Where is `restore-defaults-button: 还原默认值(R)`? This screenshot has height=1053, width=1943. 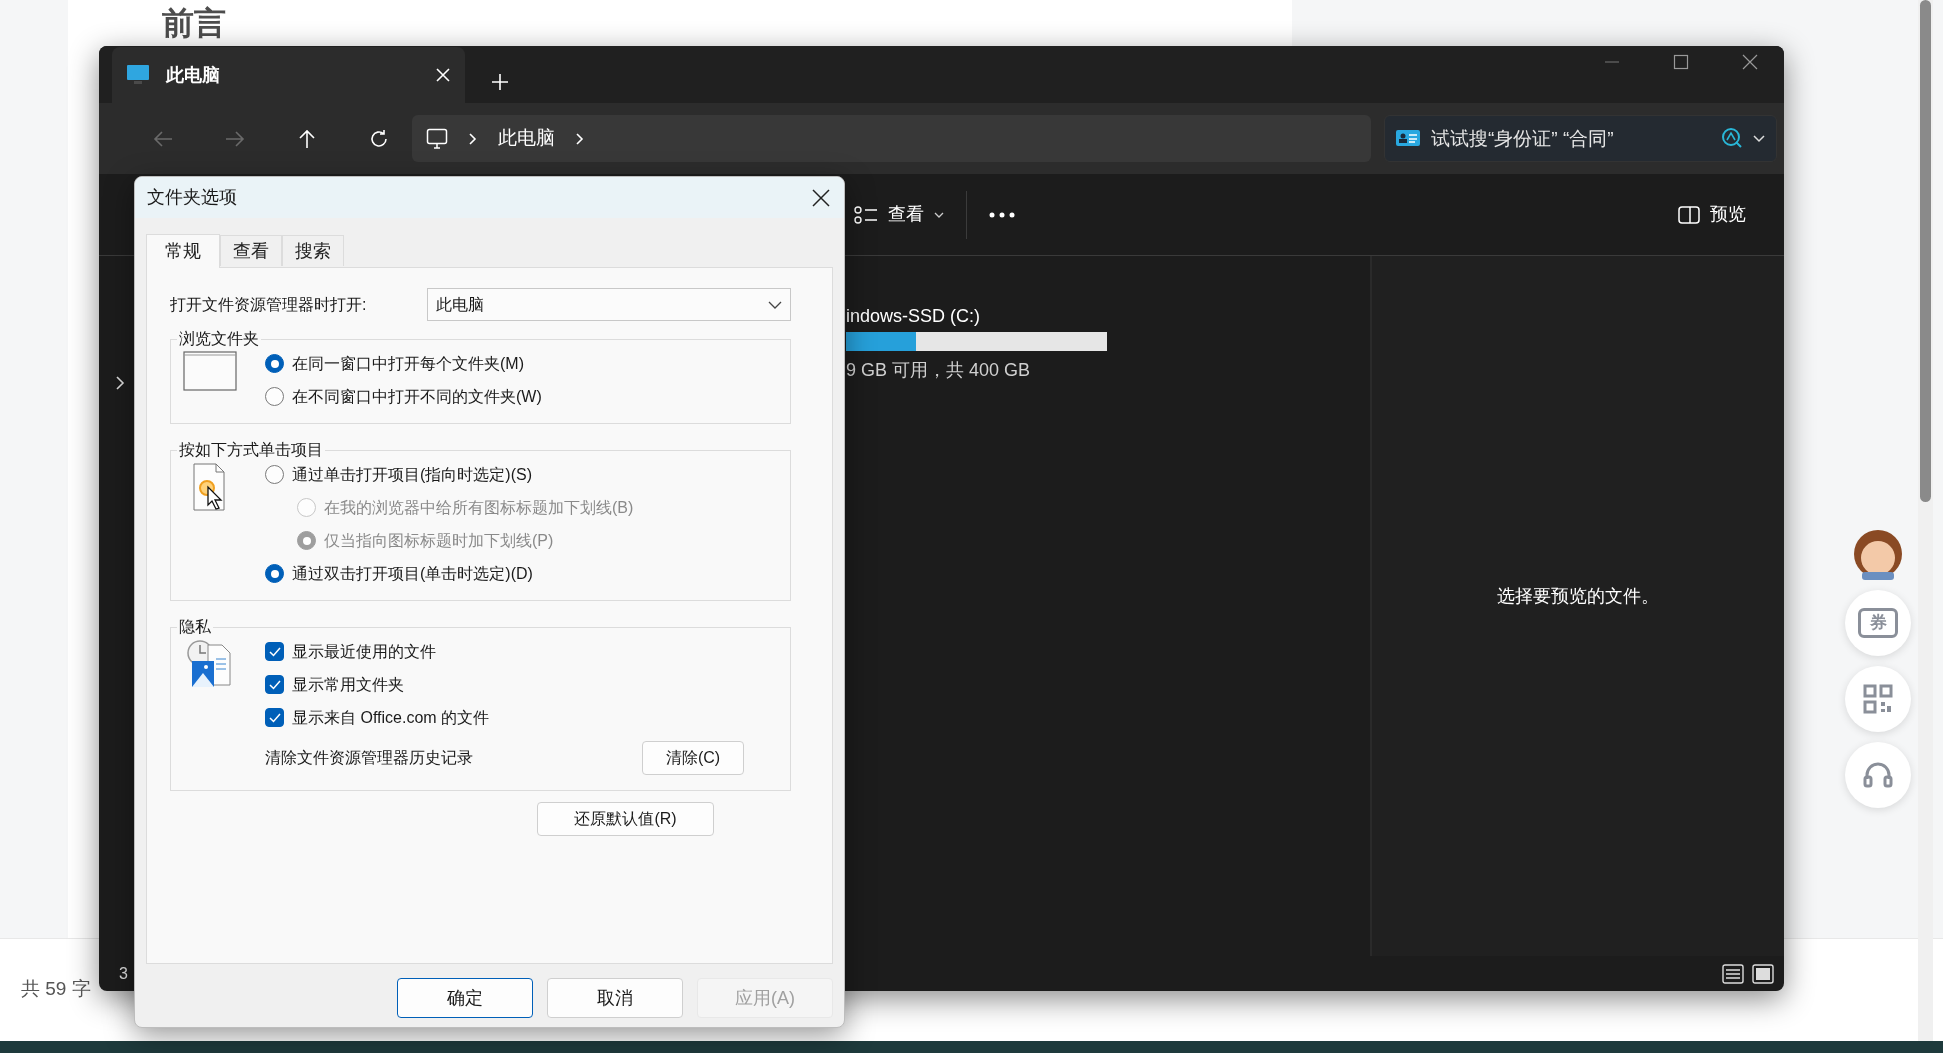 restore-defaults-button: 还原默认值(R) is located at coordinates (625, 819).